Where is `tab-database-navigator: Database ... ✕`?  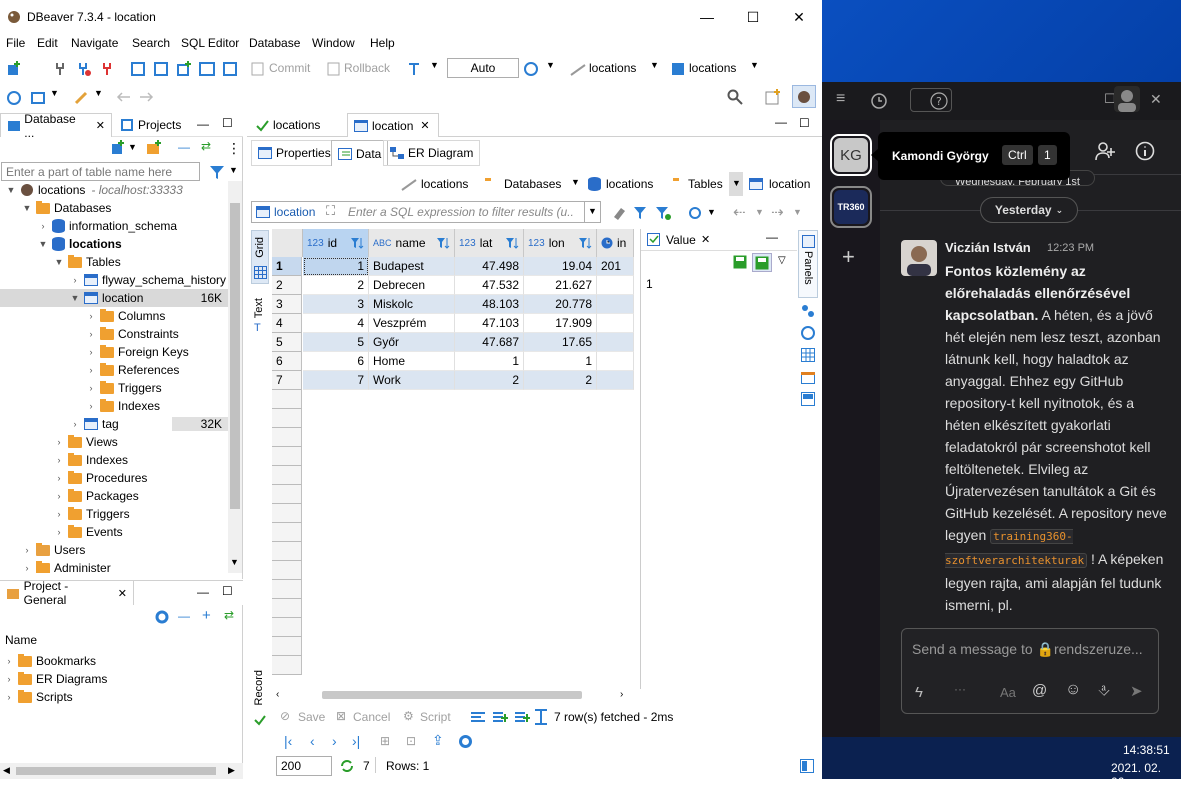
tab-database-navigator: Database ... ✕ is located at coordinates (56, 126).